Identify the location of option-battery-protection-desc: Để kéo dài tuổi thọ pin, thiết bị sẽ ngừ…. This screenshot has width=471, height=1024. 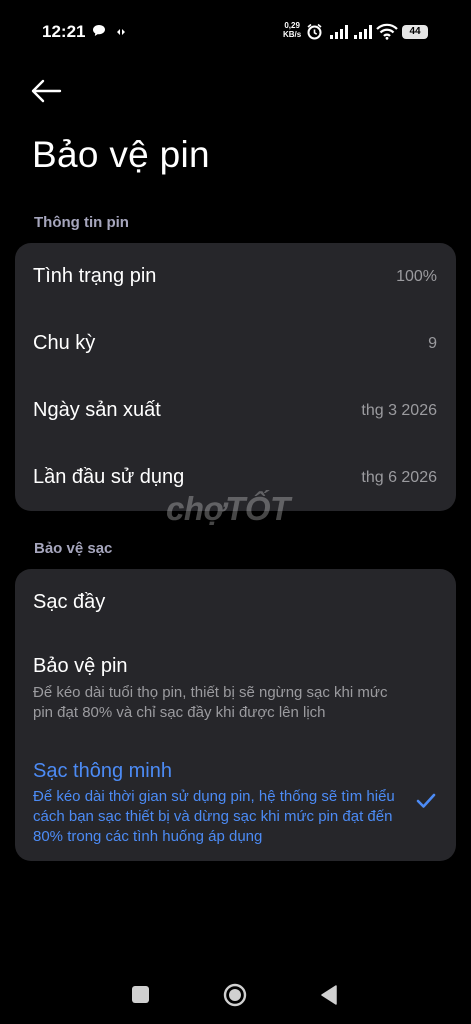
(210, 702).